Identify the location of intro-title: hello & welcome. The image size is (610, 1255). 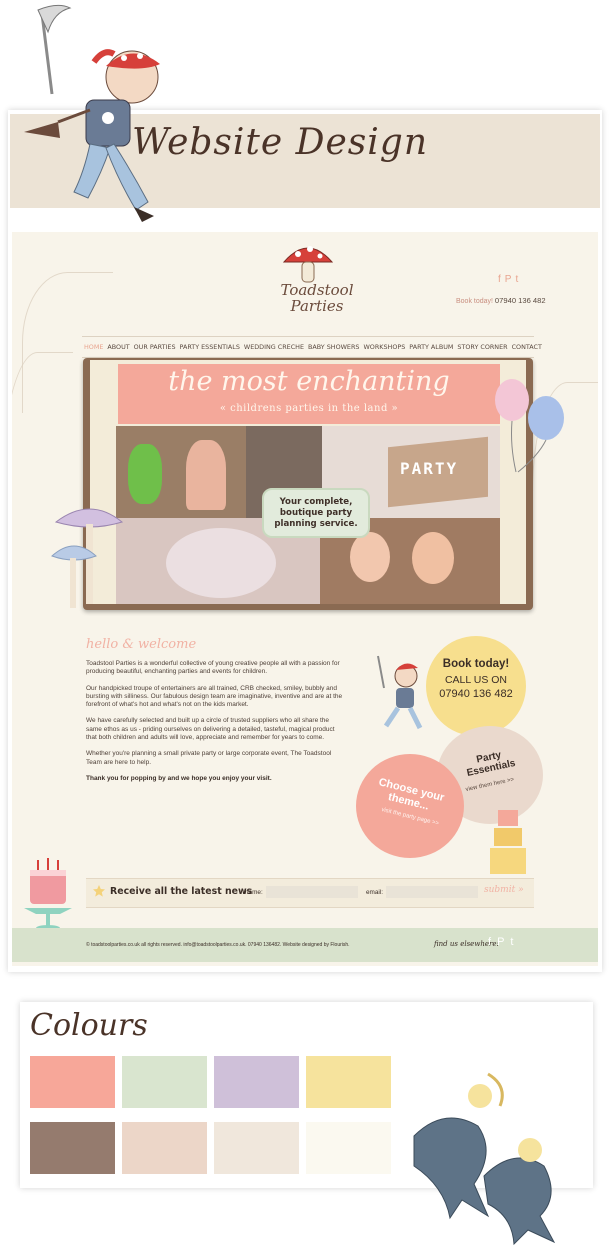
(141, 644).